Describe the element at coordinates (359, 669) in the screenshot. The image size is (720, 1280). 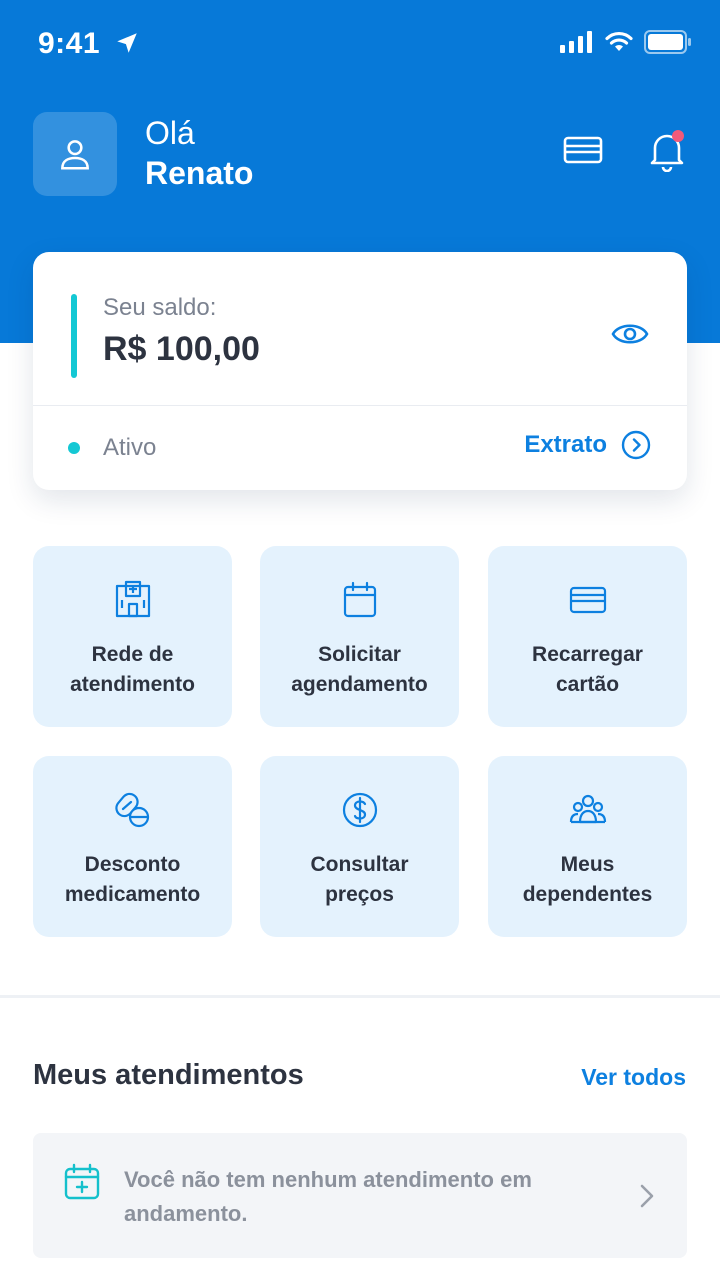
I see `tile-label: Solicitar agendamento` at that location.